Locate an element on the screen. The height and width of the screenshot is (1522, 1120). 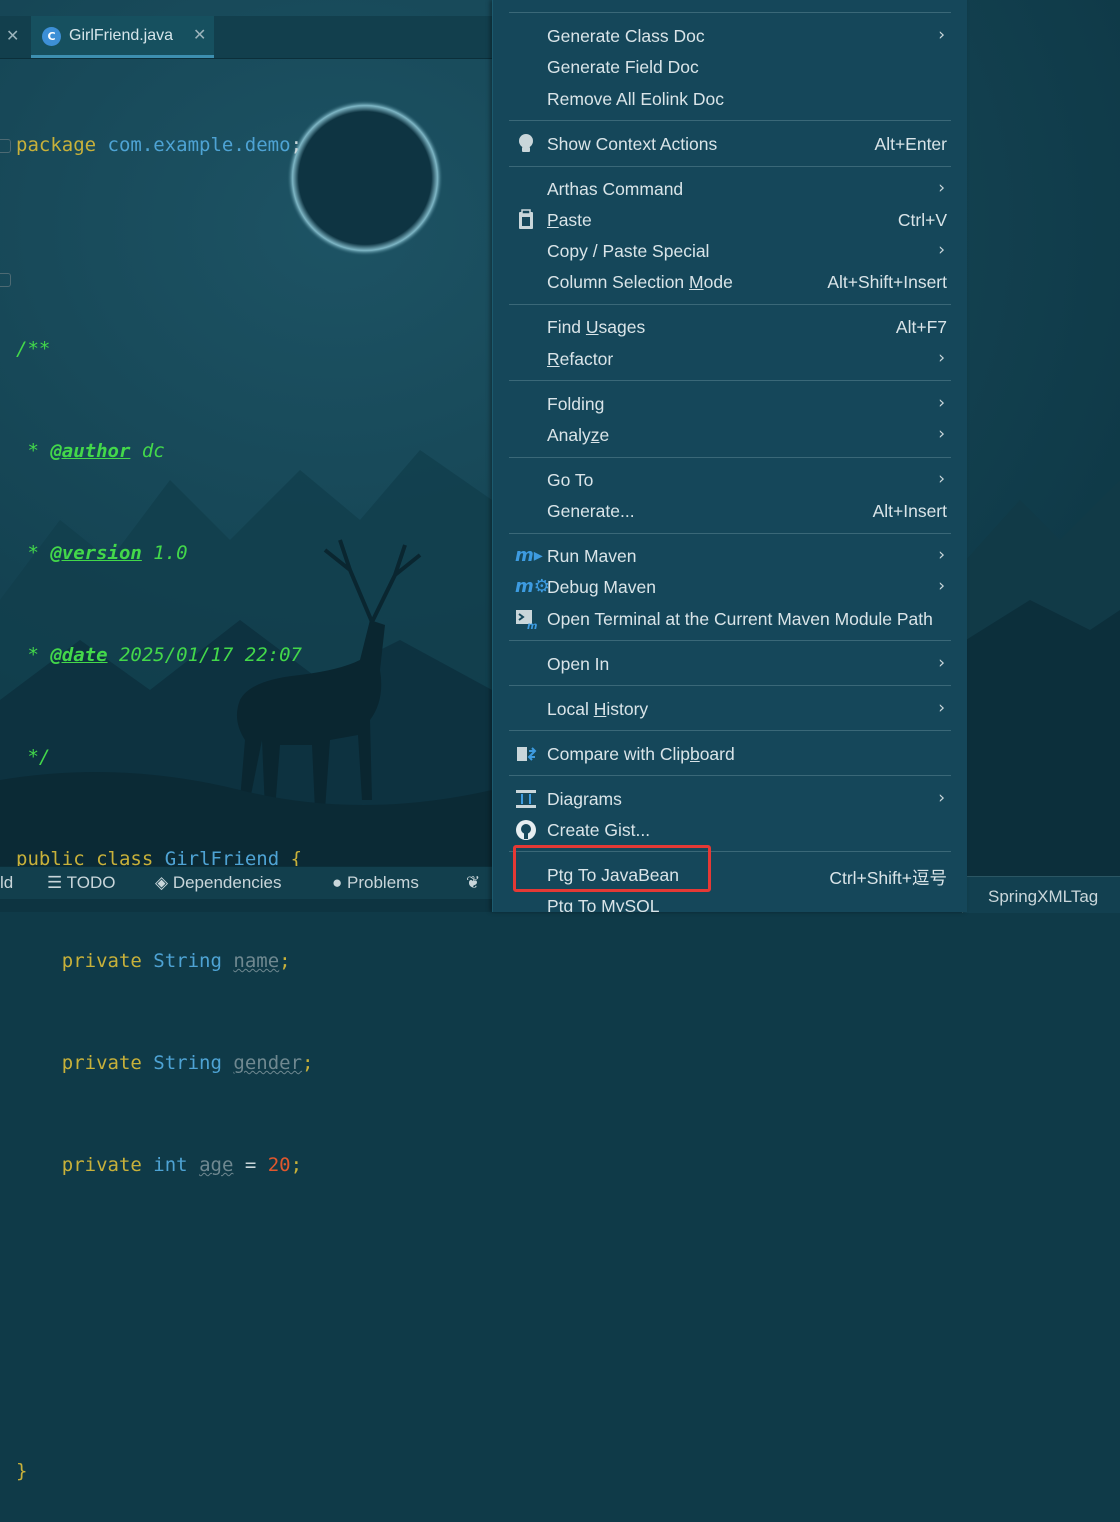
problems-tool-button: ● Problems is located at coordinates (375, 883).